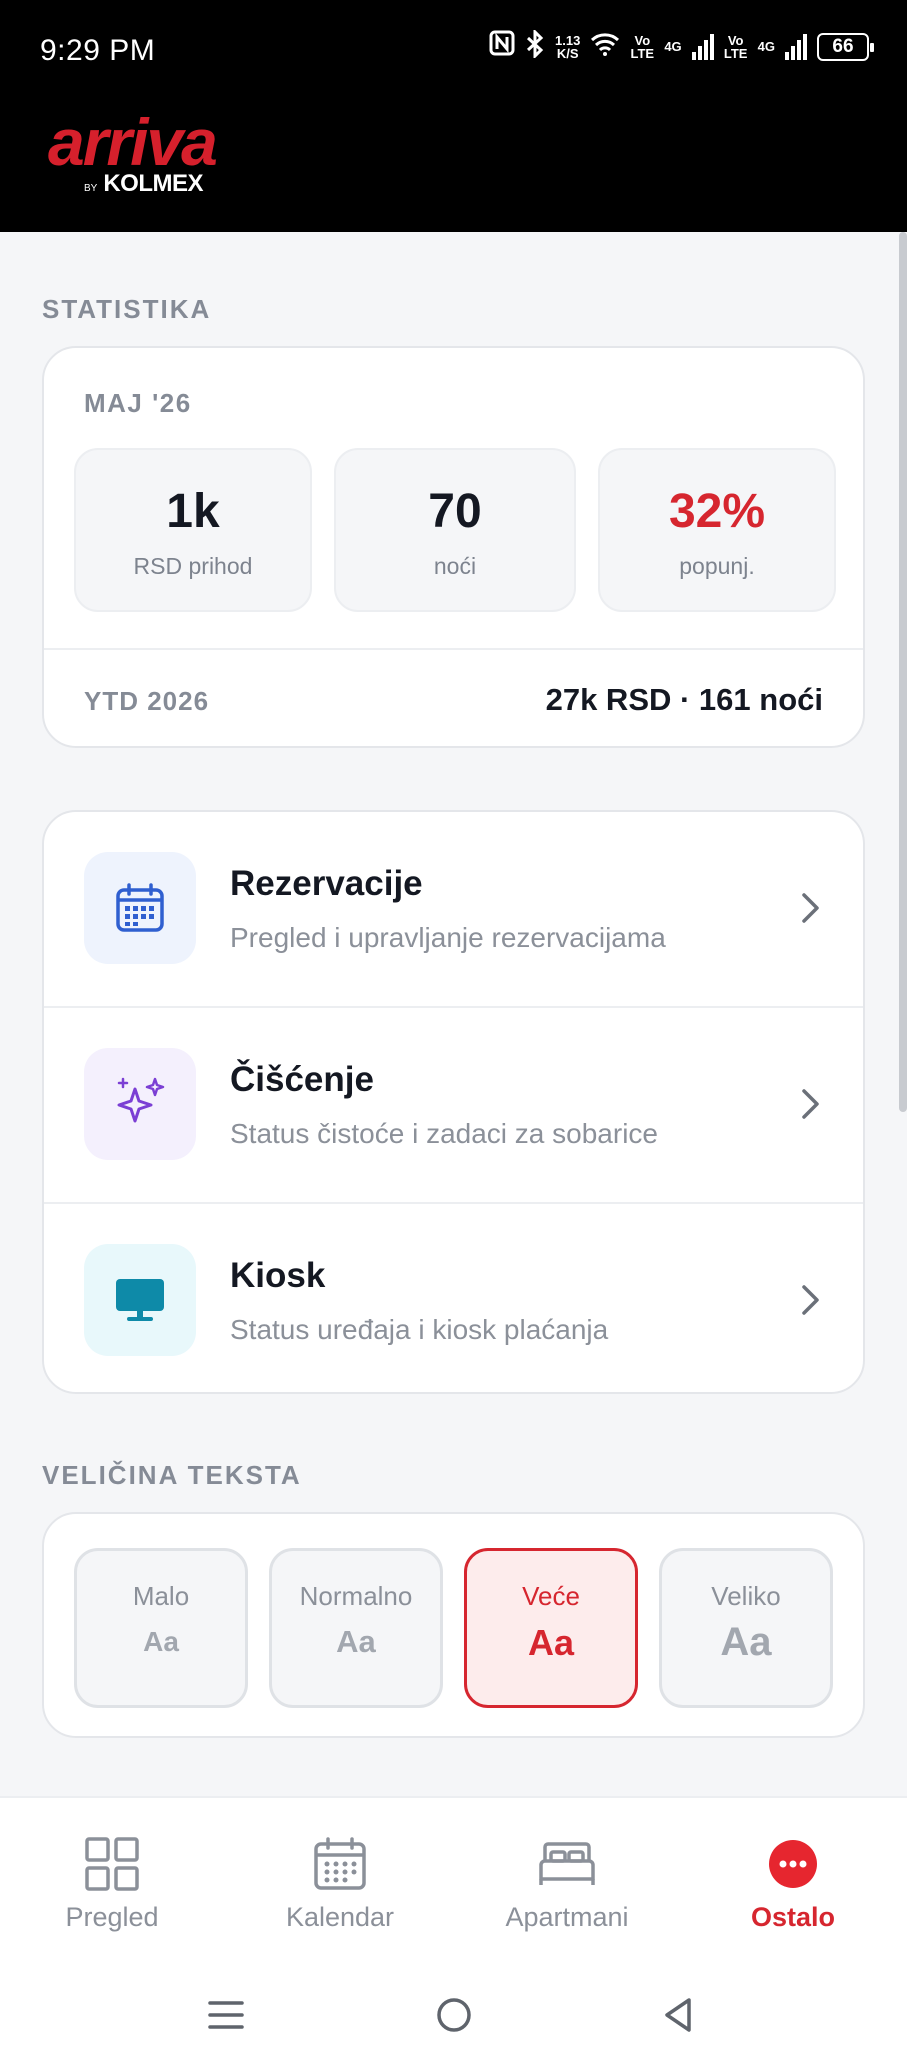 This screenshot has width=907, height=2048. What do you see at coordinates (502, 46) in the screenshot?
I see `nfc-icon` at bounding box center [502, 46].